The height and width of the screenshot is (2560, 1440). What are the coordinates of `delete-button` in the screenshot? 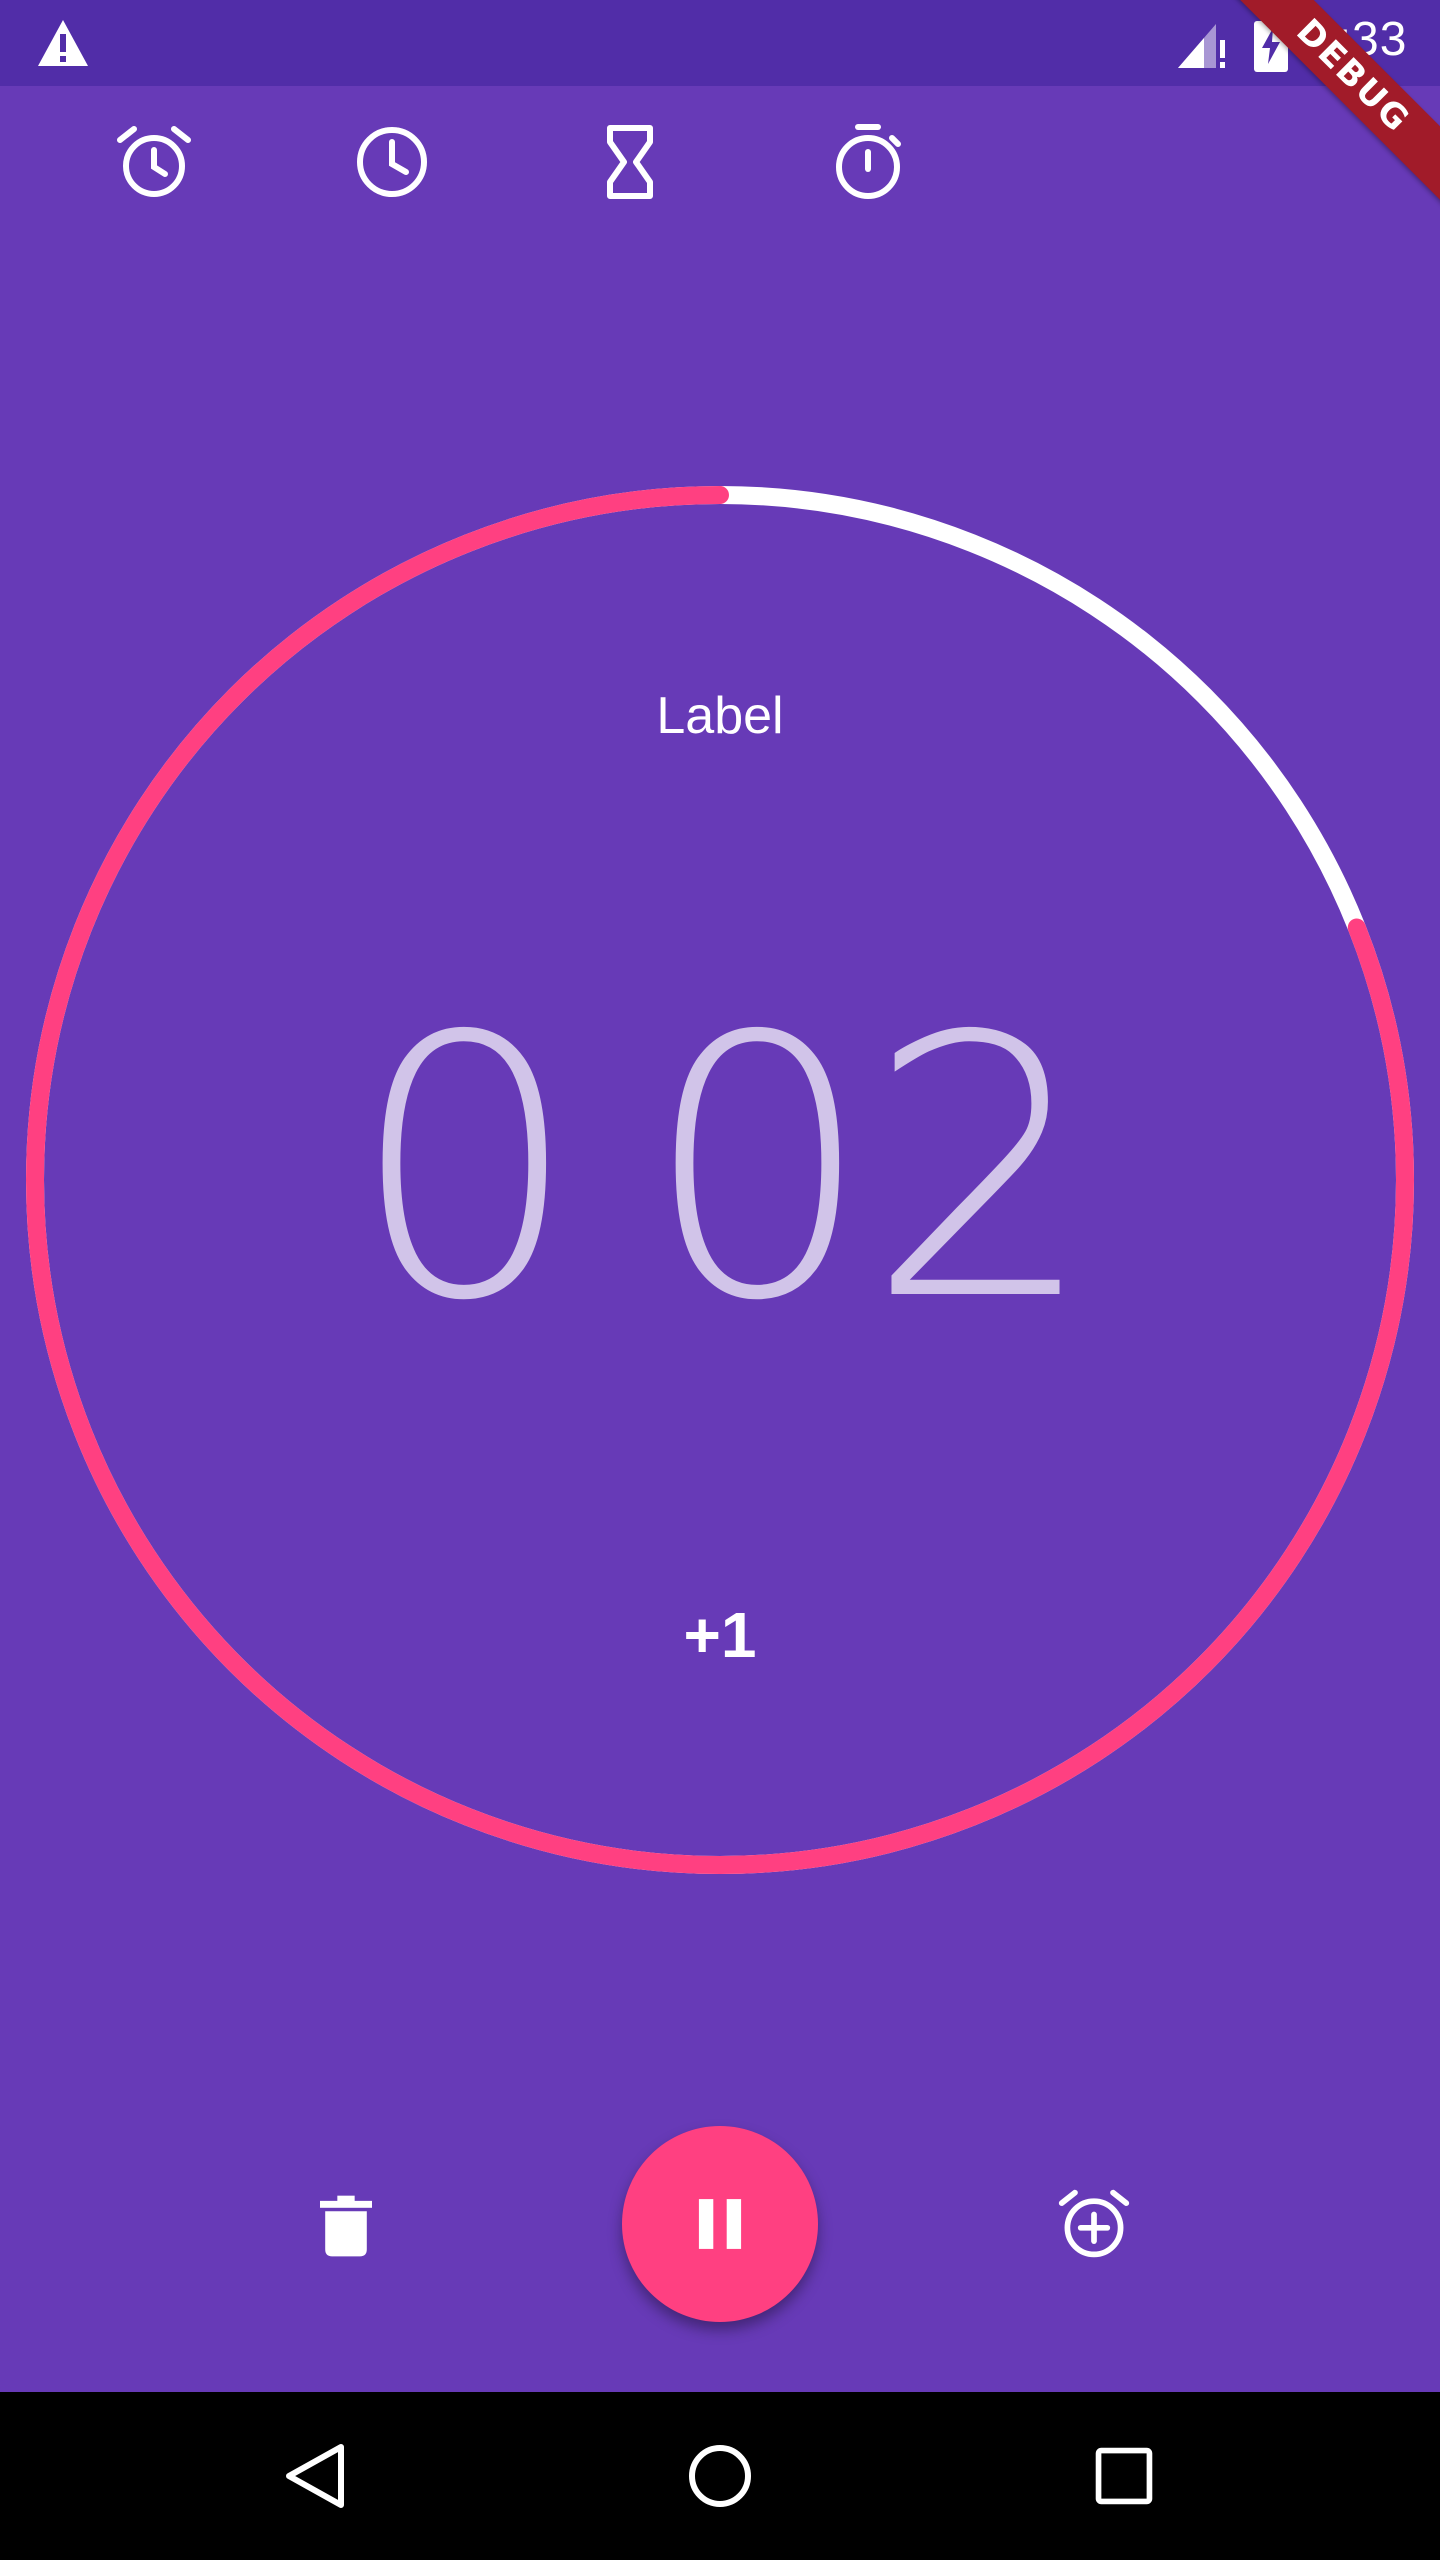 It's located at (346, 2226).